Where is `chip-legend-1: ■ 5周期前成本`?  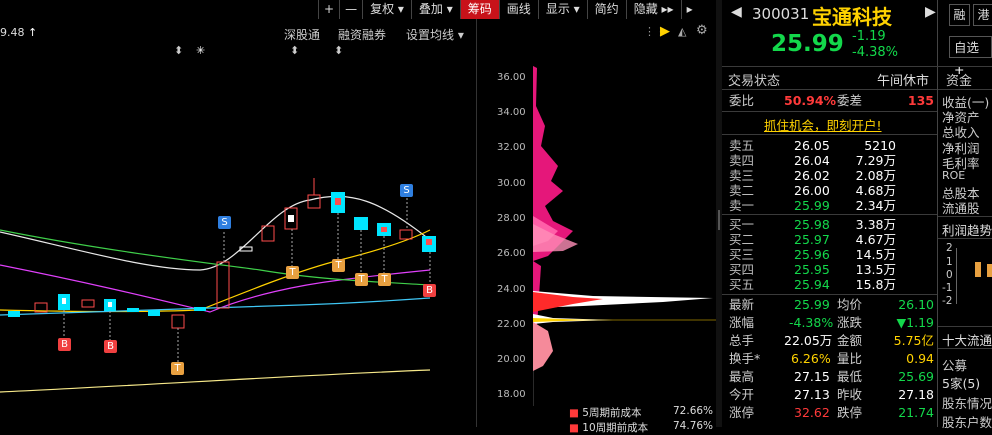 chip-legend-1: ■ 5周期前成本 is located at coordinates (605, 413).